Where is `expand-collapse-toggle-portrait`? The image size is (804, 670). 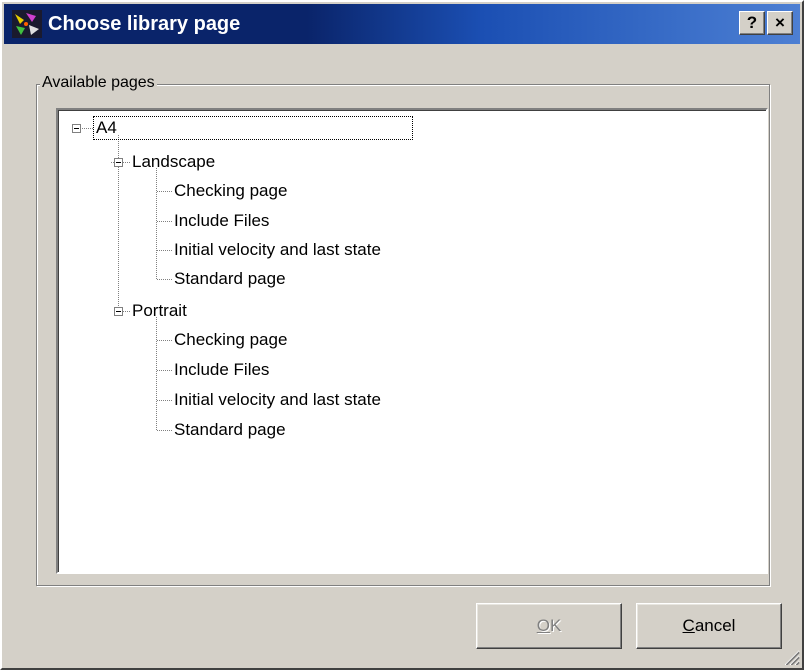 expand-collapse-toggle-portrait is located at coordinates (118, 311).